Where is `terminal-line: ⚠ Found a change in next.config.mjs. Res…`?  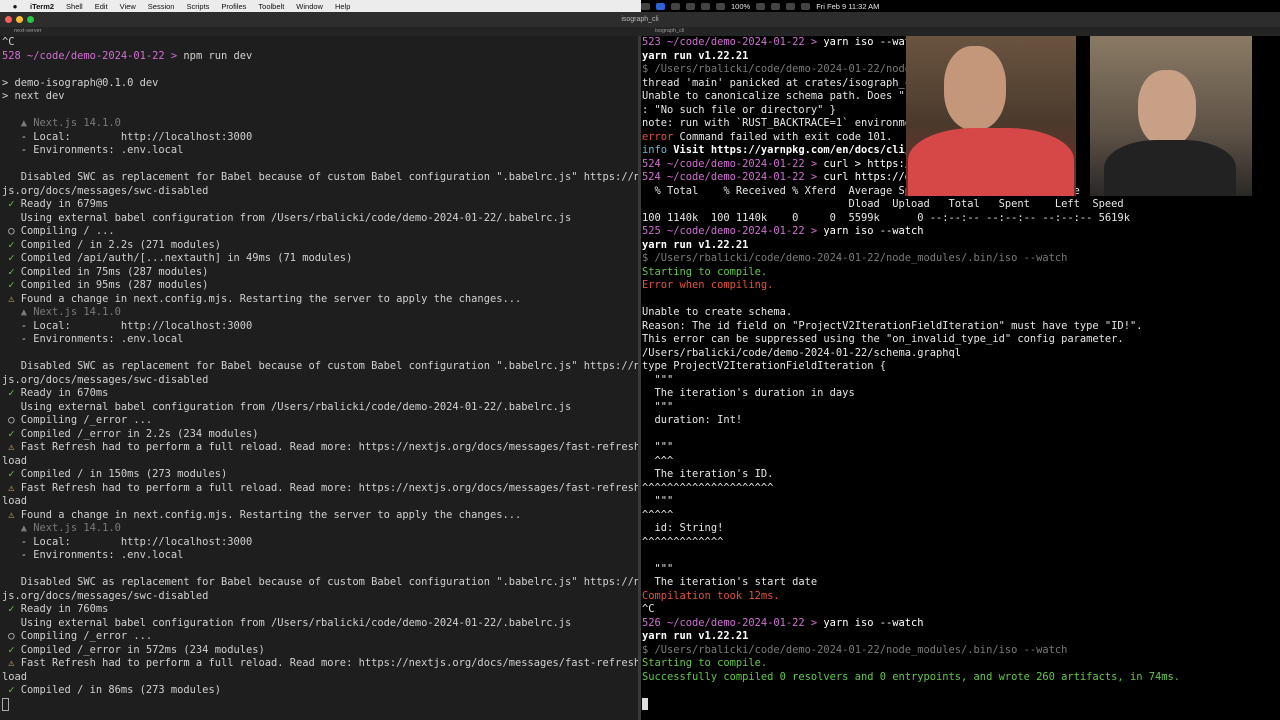
terminal-line: ⚠ Found a change in next.config.mjs. Res… is located at coordinates (262, 298).